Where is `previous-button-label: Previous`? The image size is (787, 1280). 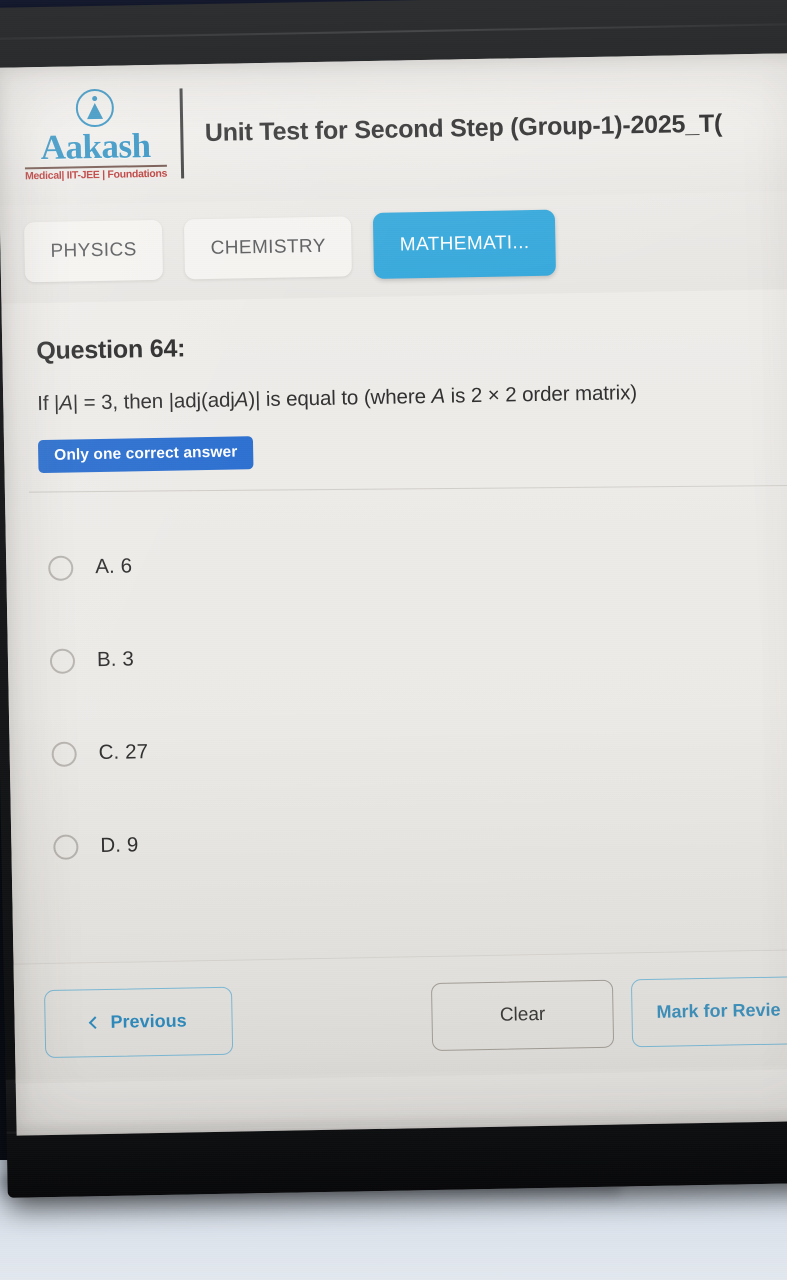 previous-button-label: Previous is located at coordinates (148, 1021).